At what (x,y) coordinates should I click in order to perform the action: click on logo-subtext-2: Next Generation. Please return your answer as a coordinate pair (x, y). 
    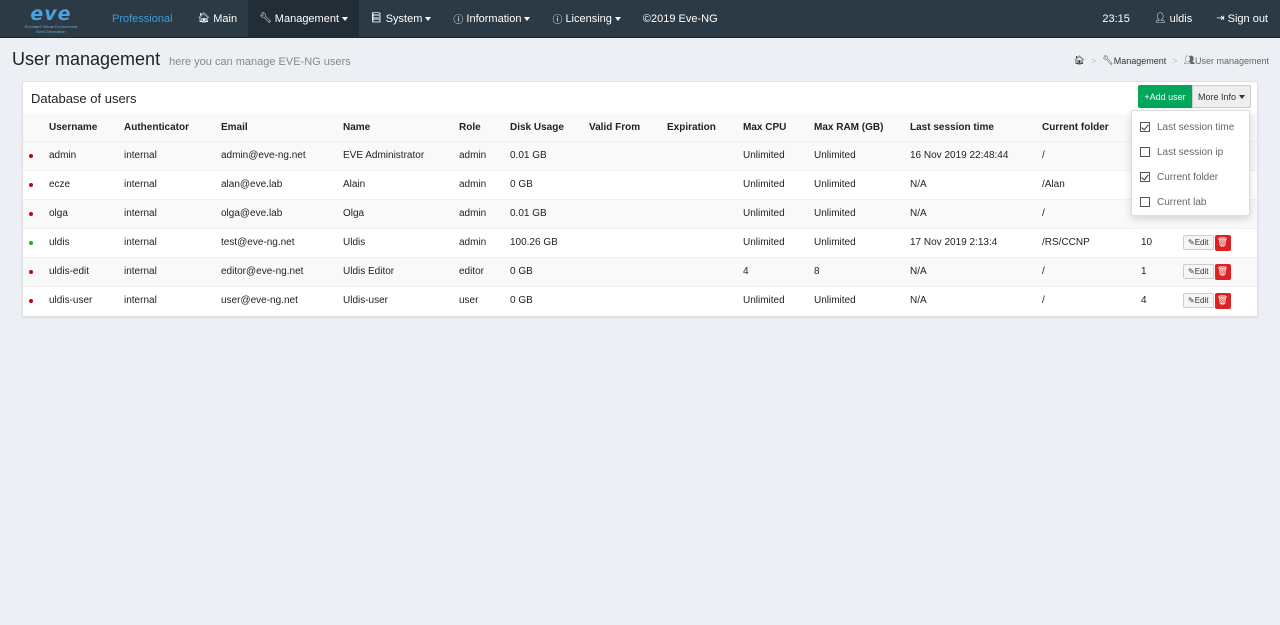
    Looking at the image, I should click on (51, 31).